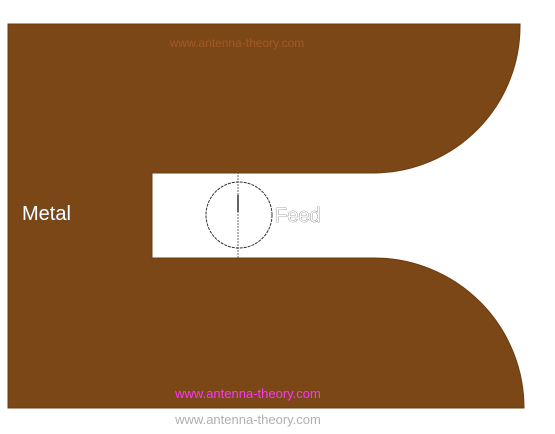 The image size is (555, 434). What do you see at coordinates (46, 214) in the screenshot?
I see `metal-label: Metal` at bounding box center [46, 214].